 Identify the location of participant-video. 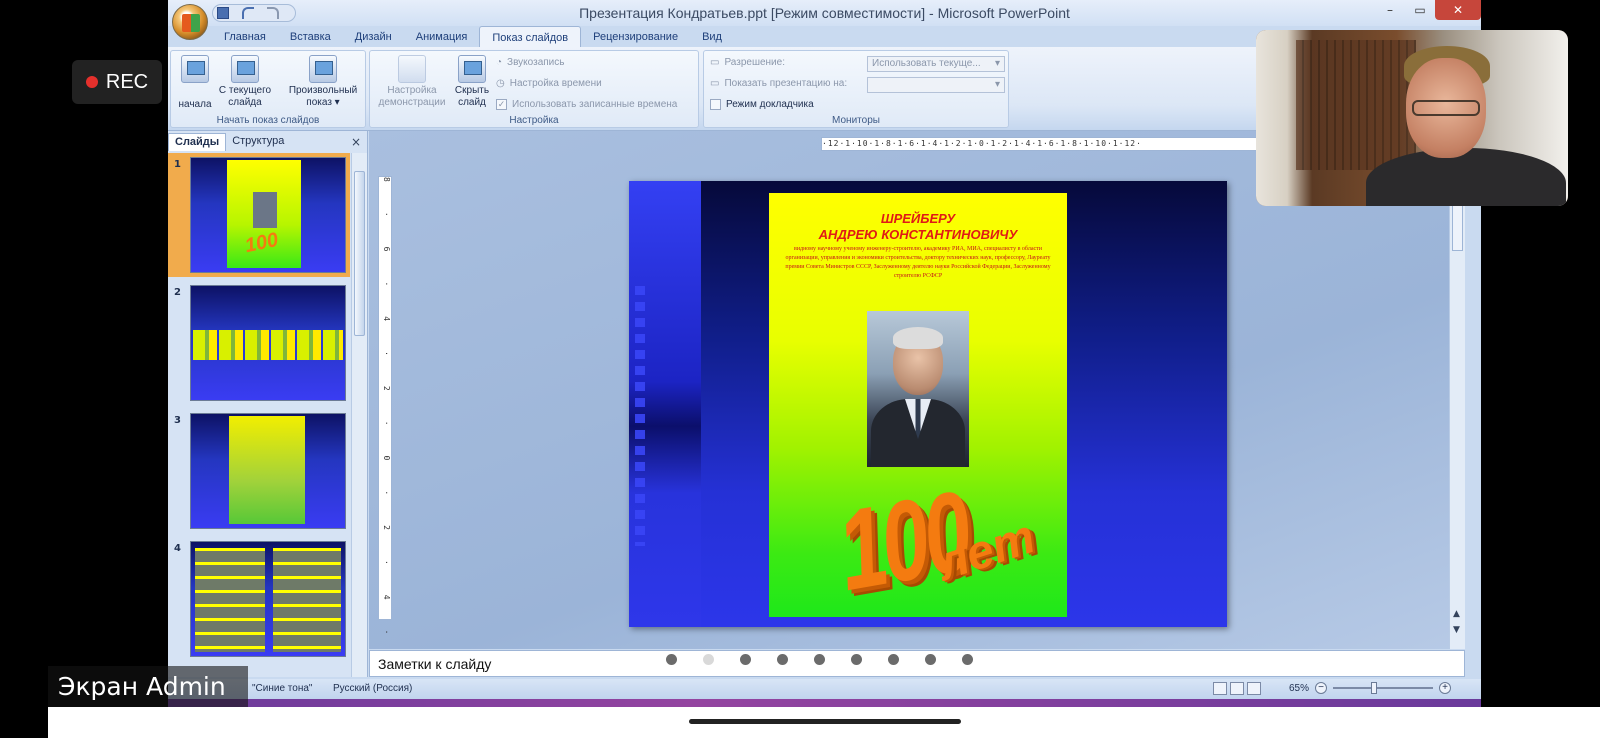
(1412, 118).